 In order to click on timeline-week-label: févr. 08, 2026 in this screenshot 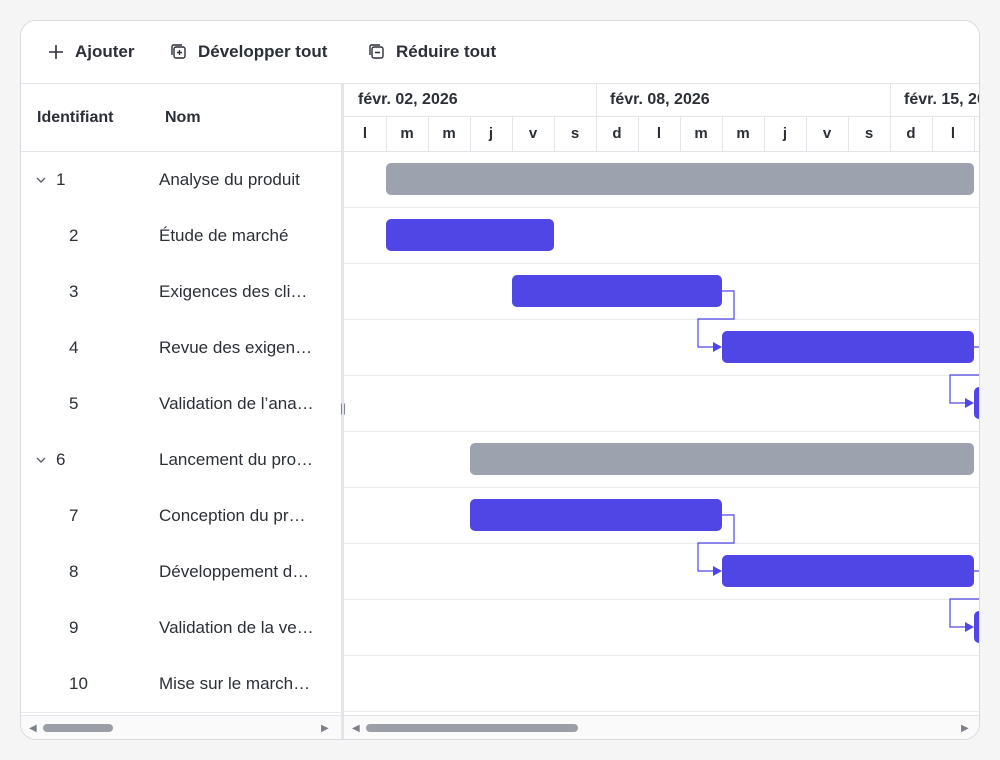, I will do `click(660, 99)`.